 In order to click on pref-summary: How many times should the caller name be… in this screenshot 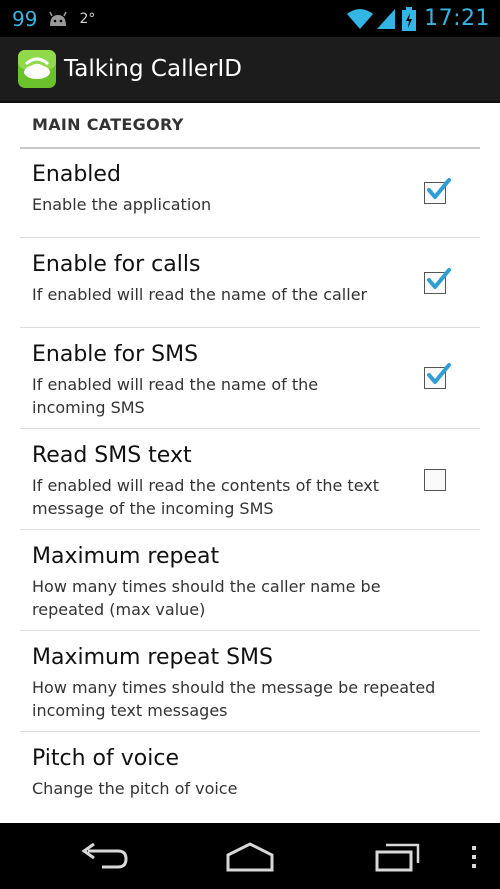, I will do `click(206, 598)`.